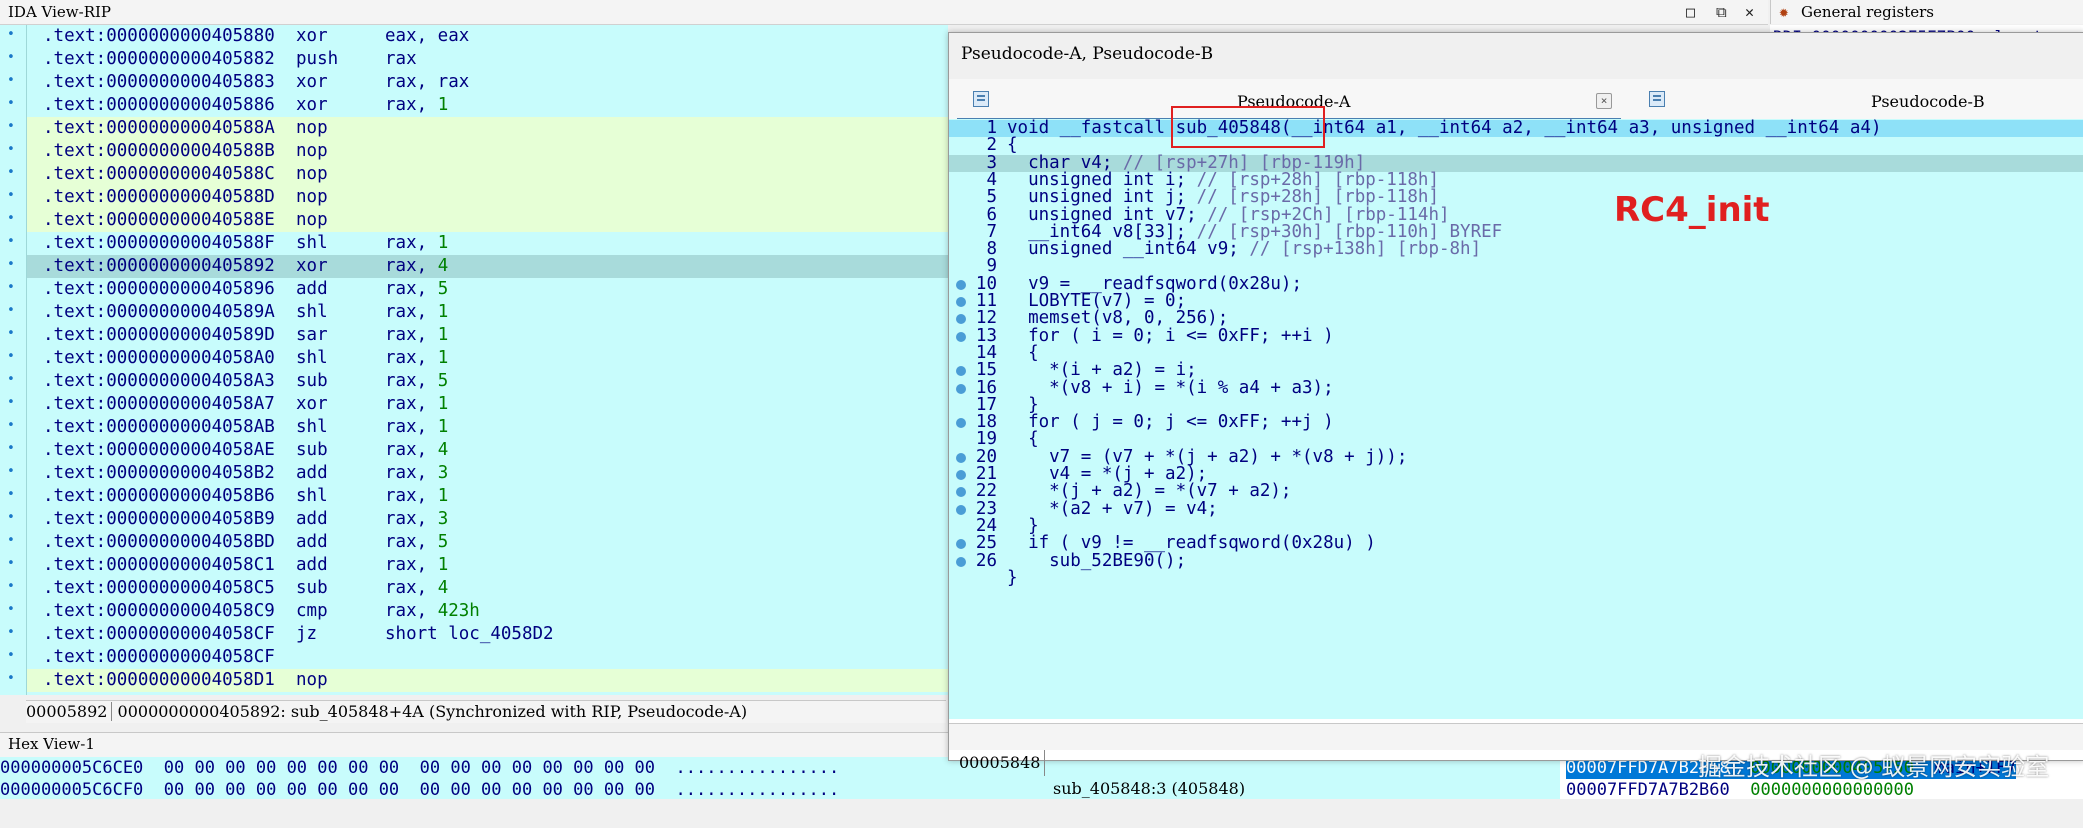  I want to click on instruction-address: .text:0000000000405886, so click(159, 105).